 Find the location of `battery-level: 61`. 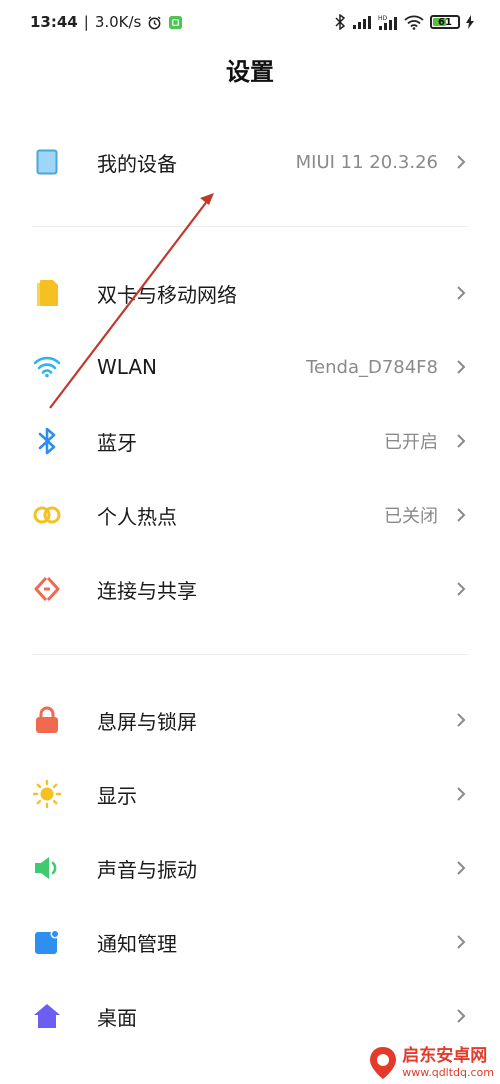

battery-level: 61 is located at coordinates (445, 22).